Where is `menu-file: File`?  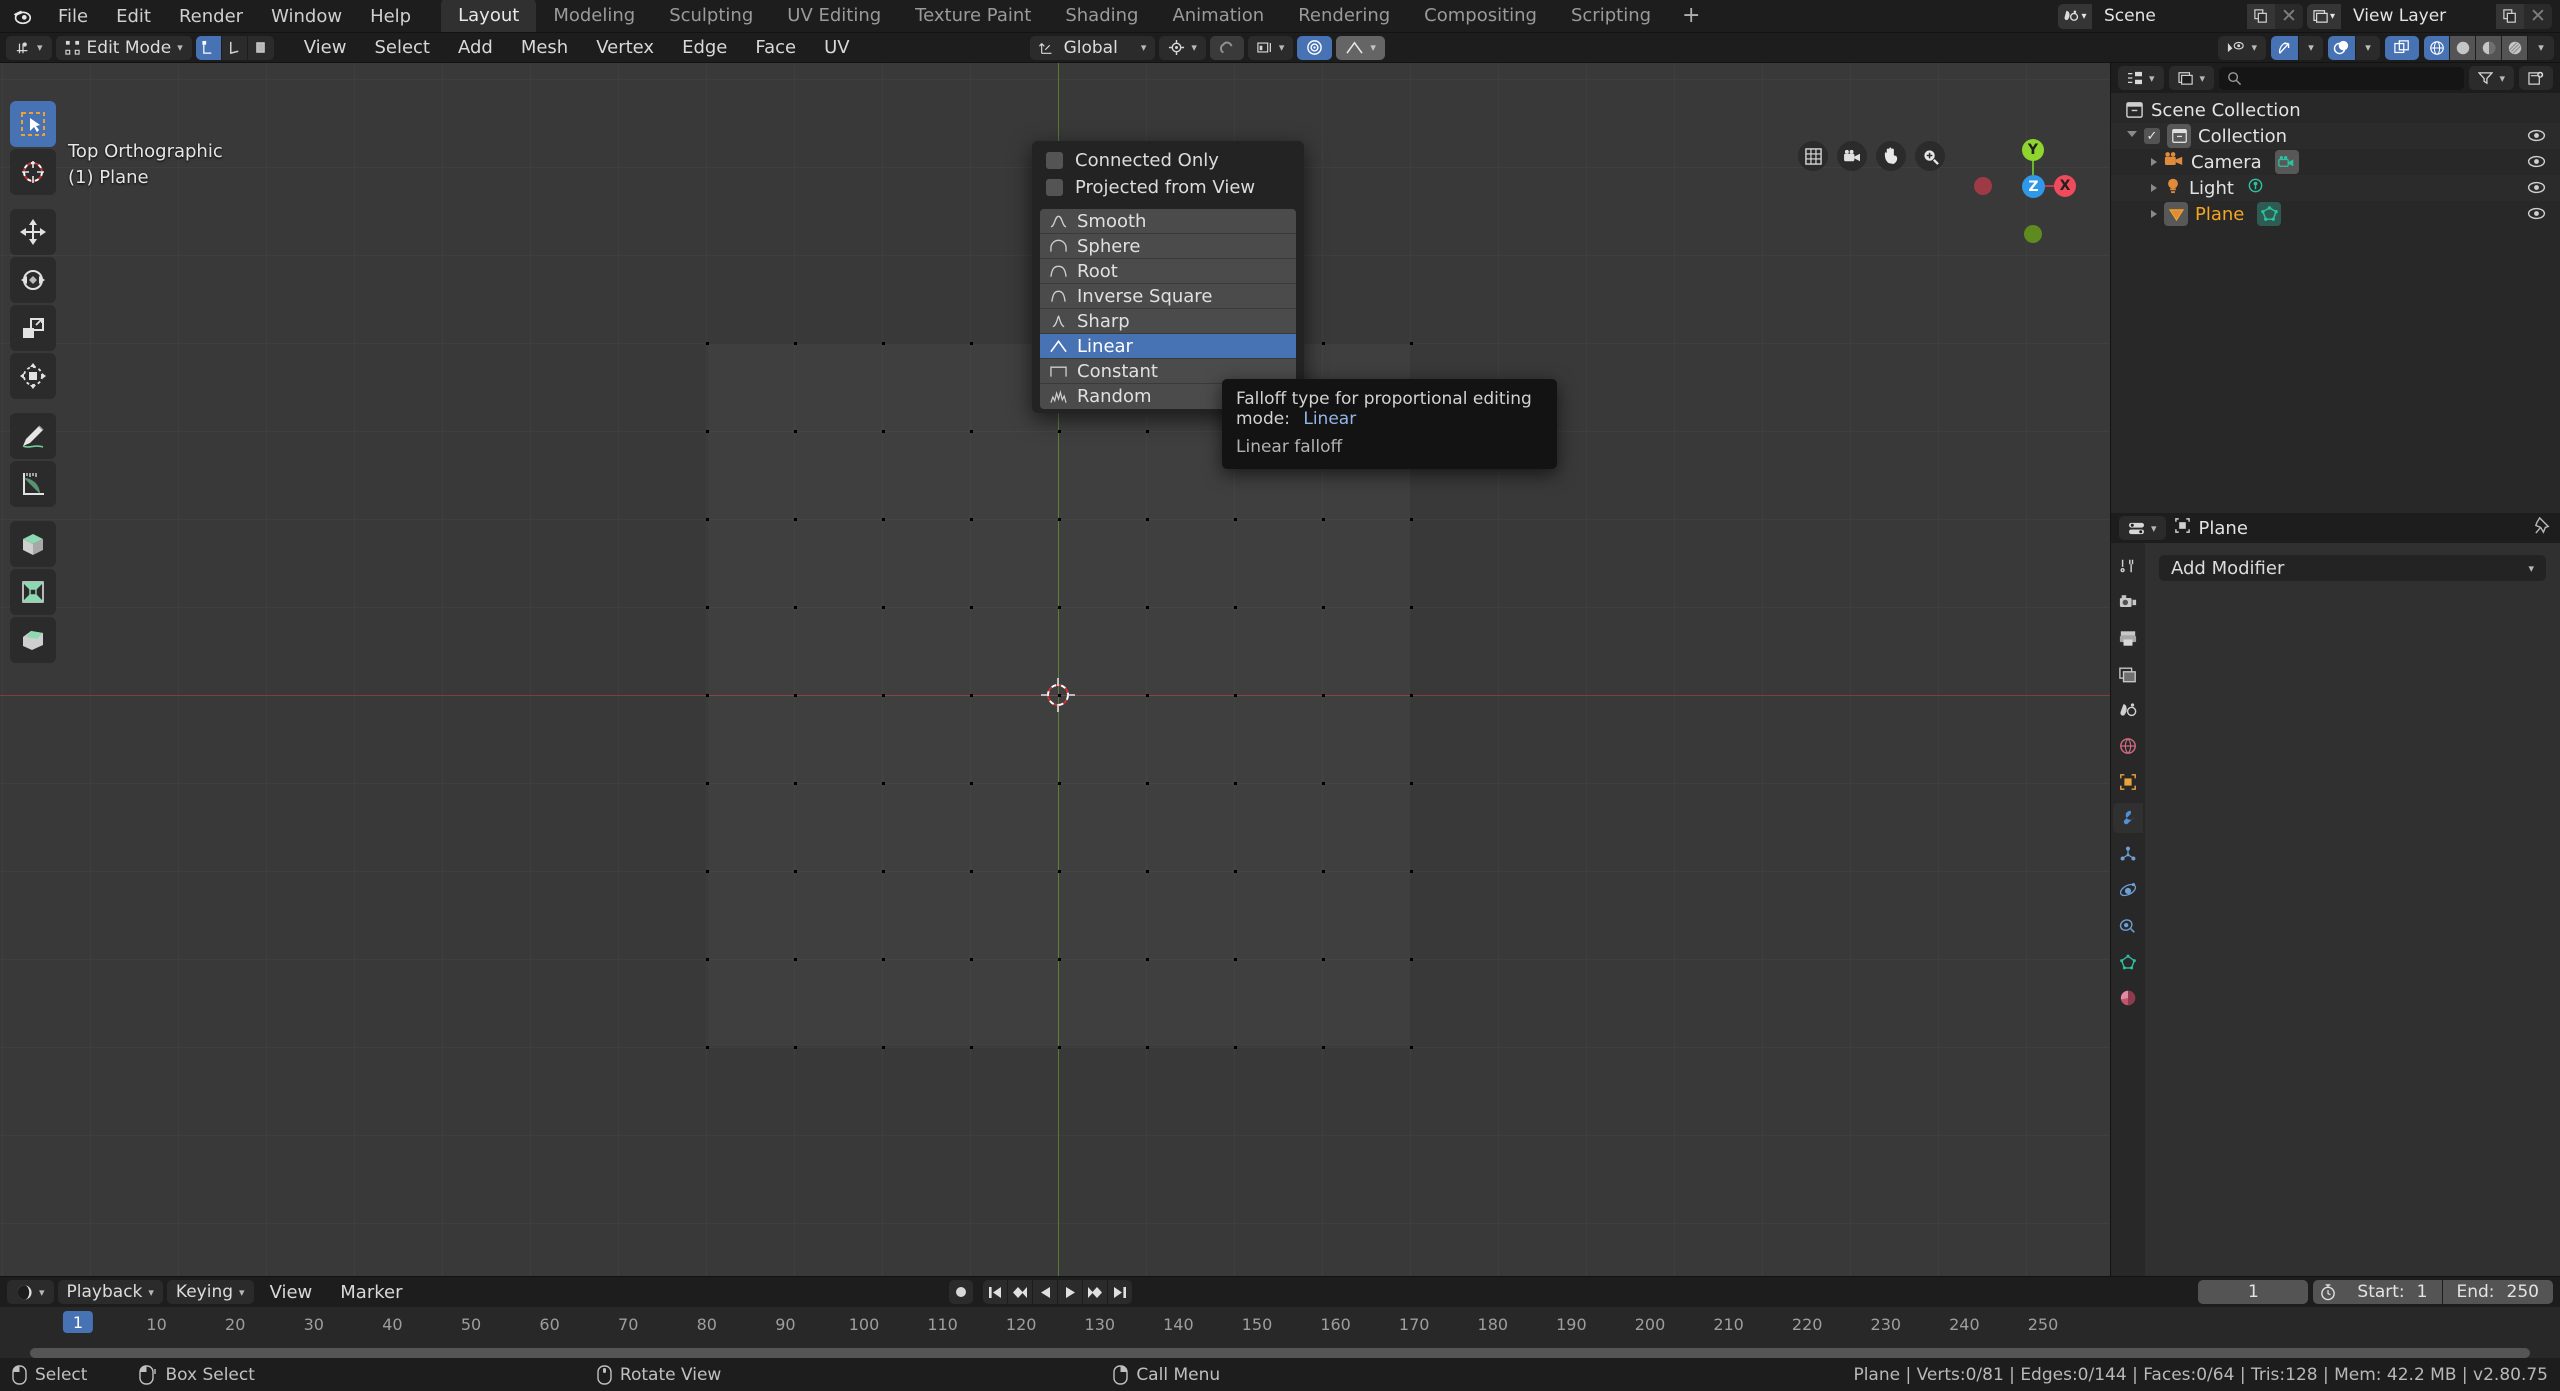
menu-file: File is located at coordinates (73, 16).